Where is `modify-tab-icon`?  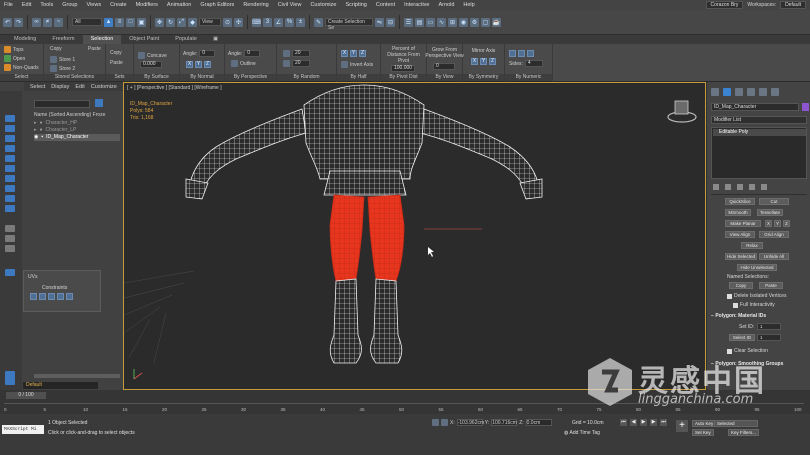 modify-tab-icon is located at coordinates (727, 92).